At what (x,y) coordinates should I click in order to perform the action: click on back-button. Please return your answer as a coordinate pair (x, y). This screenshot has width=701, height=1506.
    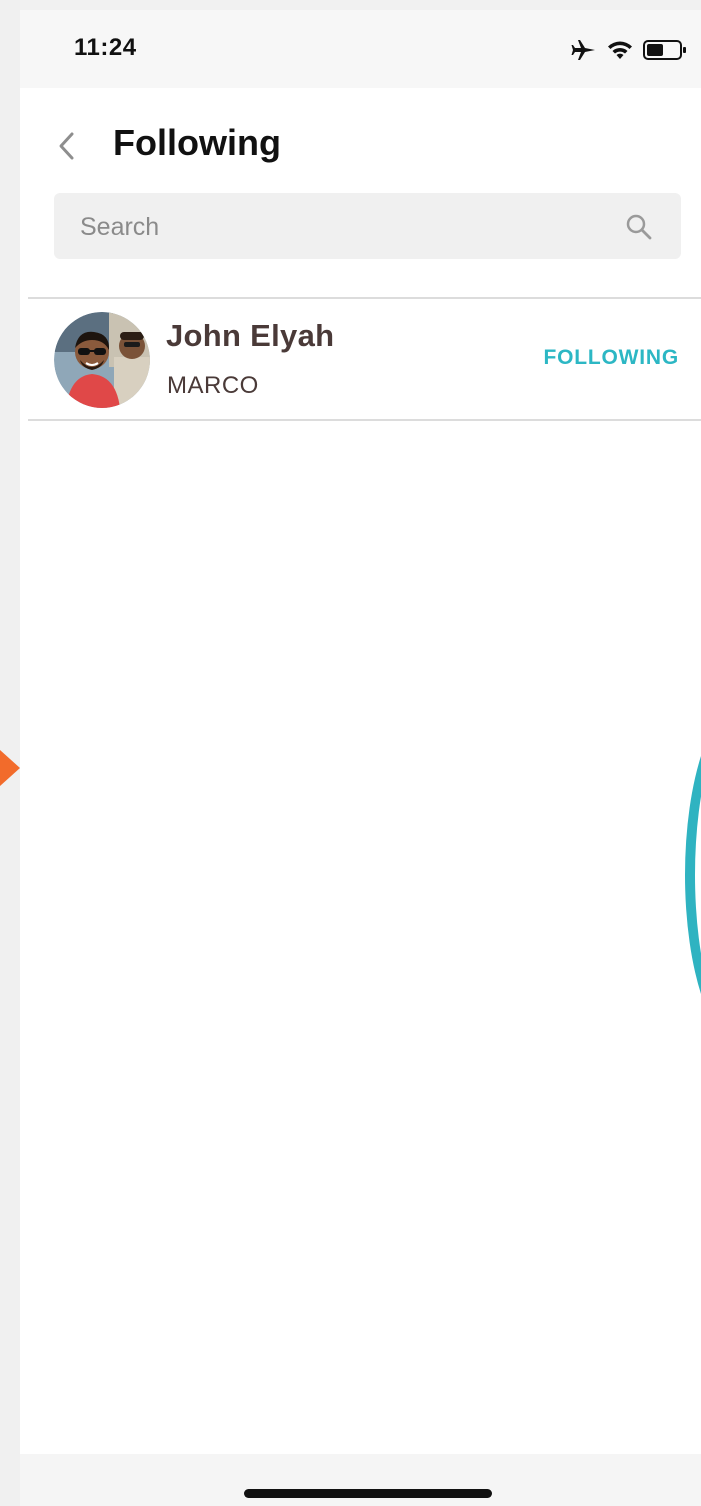
    Looking at the image, I should click on (66, 146).